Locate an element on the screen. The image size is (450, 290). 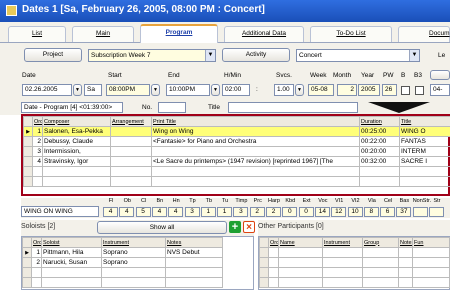
composer-cell: Intermission, is located at coordinates (76, 151).